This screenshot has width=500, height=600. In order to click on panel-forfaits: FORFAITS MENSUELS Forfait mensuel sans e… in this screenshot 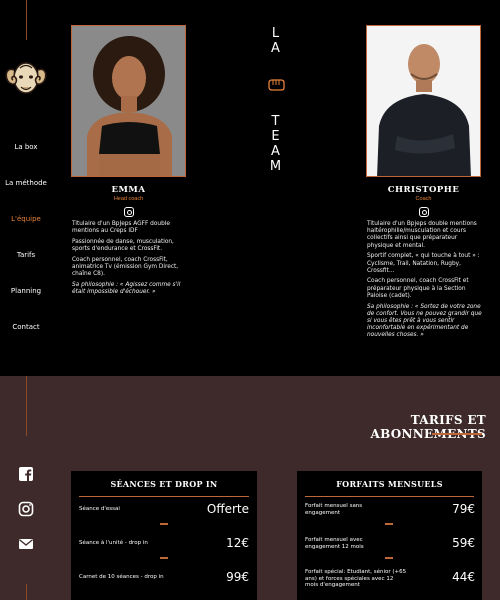, I will do `click(389, 535)`.